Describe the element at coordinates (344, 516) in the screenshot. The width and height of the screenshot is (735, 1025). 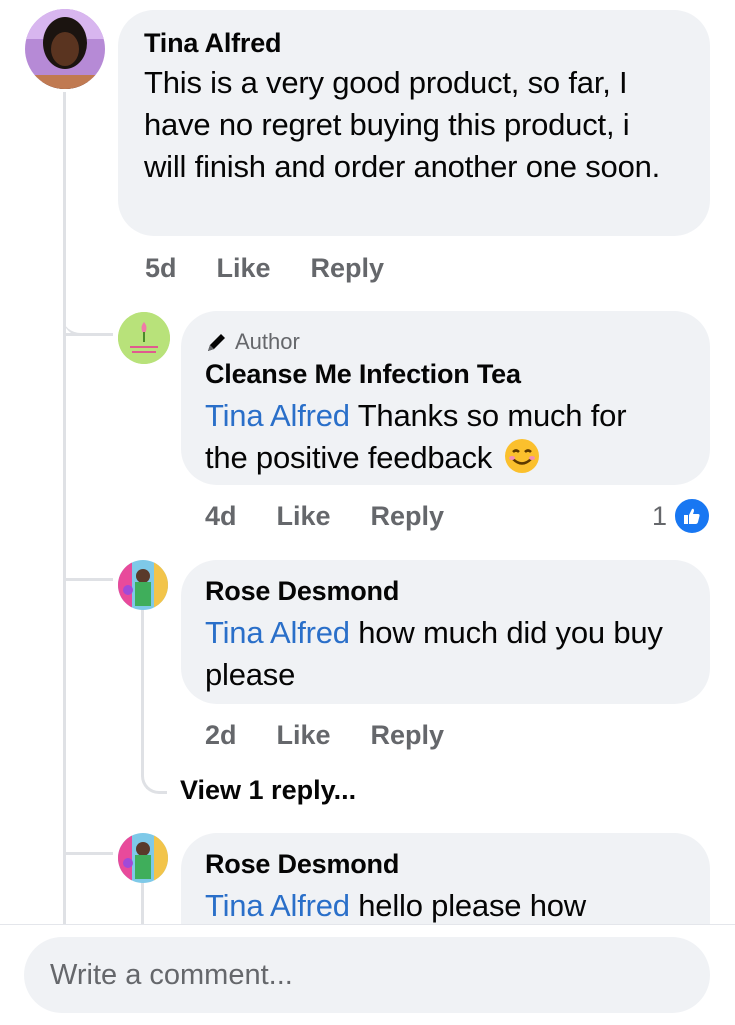
I see `comment-actions: 4d Like Reply` at that location.